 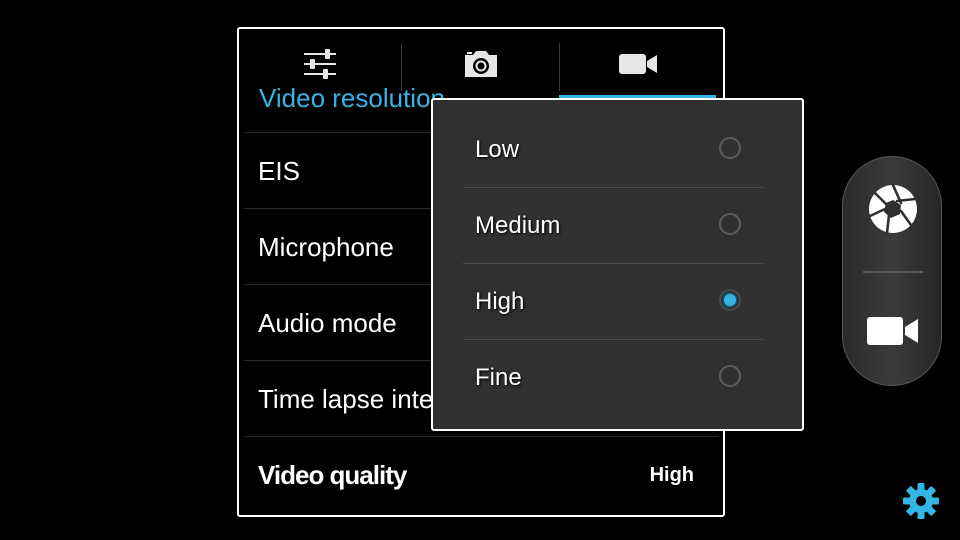 What do you see at coordinates (500, 301) in the screenshot?
I see `option-label: High` at bounding box center [500, 301].